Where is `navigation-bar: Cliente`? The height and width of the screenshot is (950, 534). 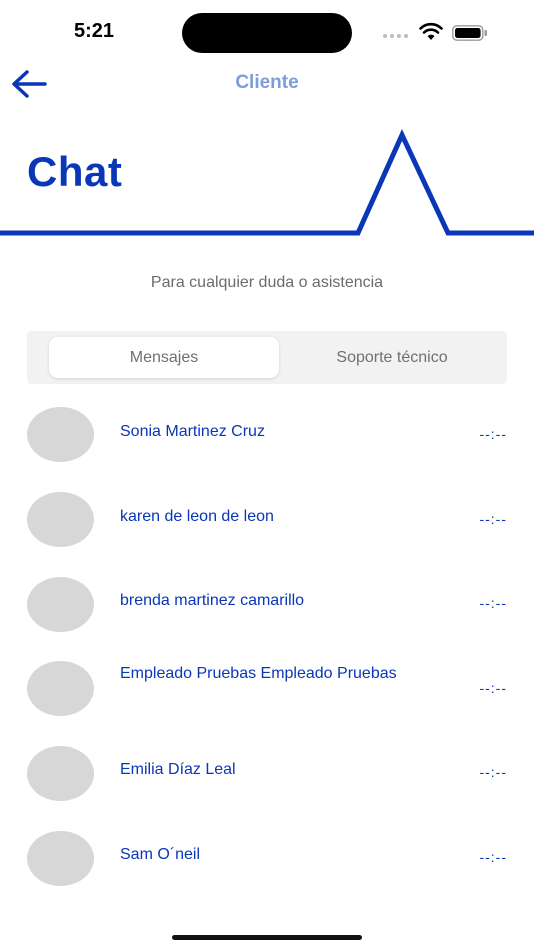
navigation-bar: Cliente is located at coordinates (267, 85).